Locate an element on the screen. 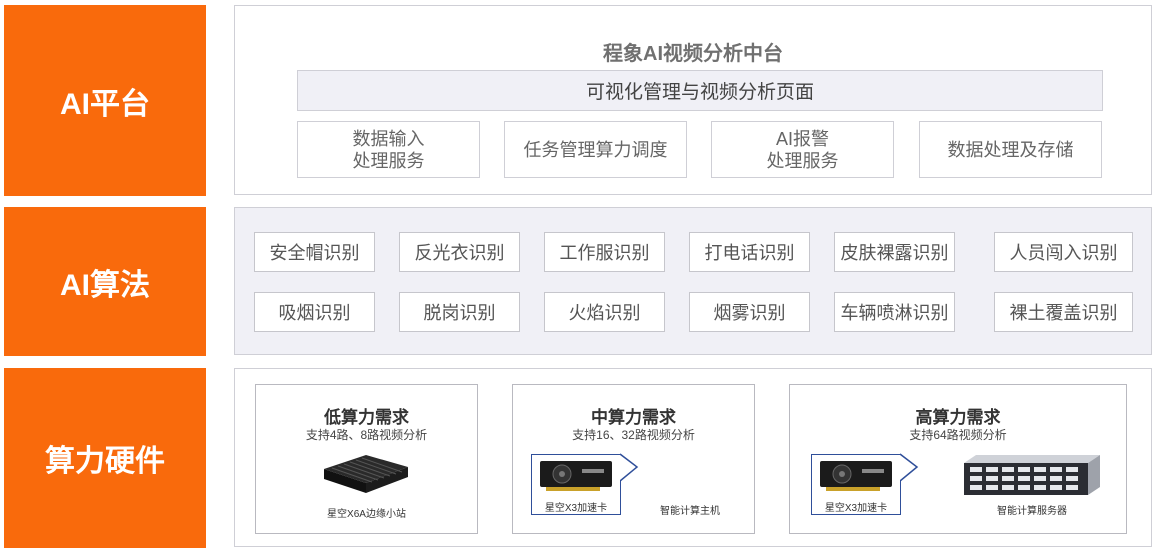 Image resolution: width=1158 pixels, height=553 pixels. algorithm-item: 反光衣识别 is located at coordinates (459, 252).